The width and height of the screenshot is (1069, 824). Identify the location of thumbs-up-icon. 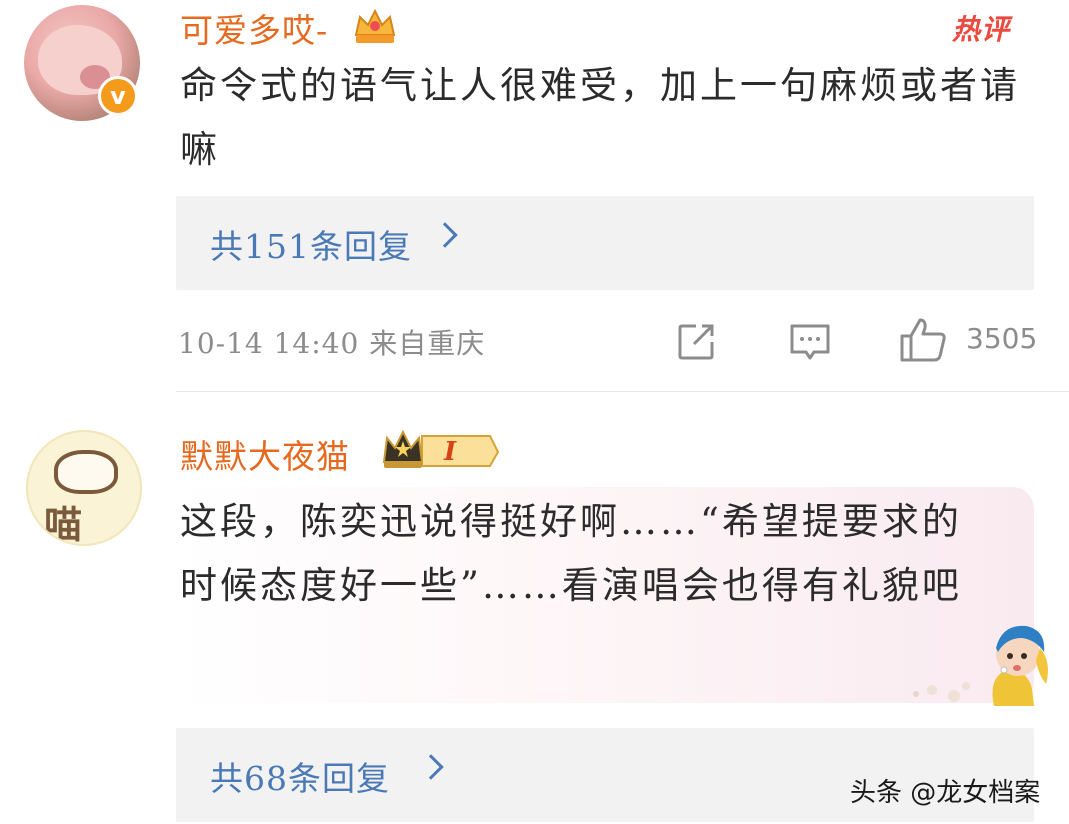
(923, 340).